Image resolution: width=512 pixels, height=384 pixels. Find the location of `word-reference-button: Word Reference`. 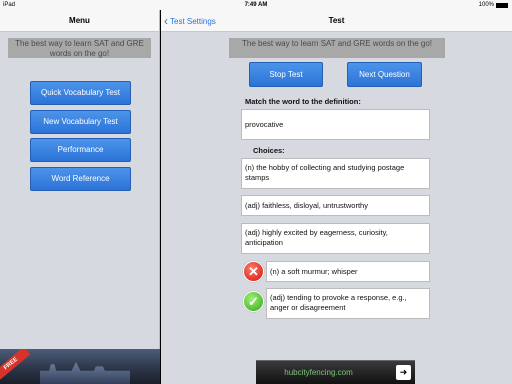

word-reference-button: Word Reference is located at coordinates (80, 179).